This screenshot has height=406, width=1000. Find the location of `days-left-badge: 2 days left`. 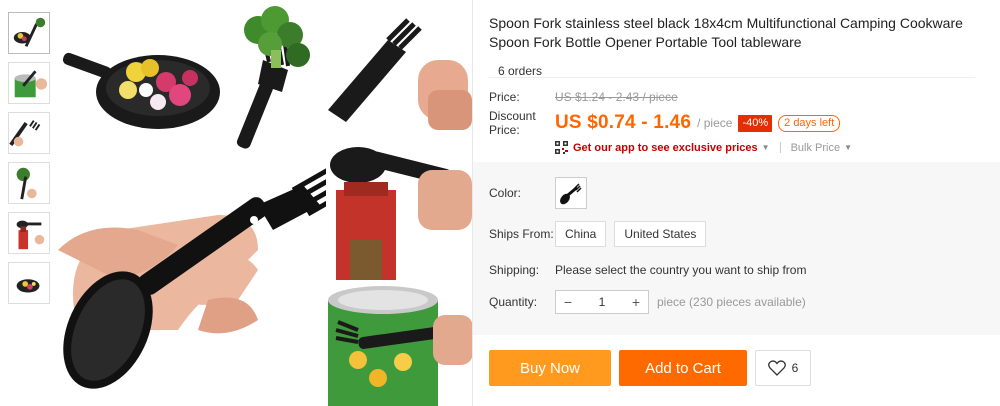

days-left-badge: 2 days left is located at coordinates (809, 123).